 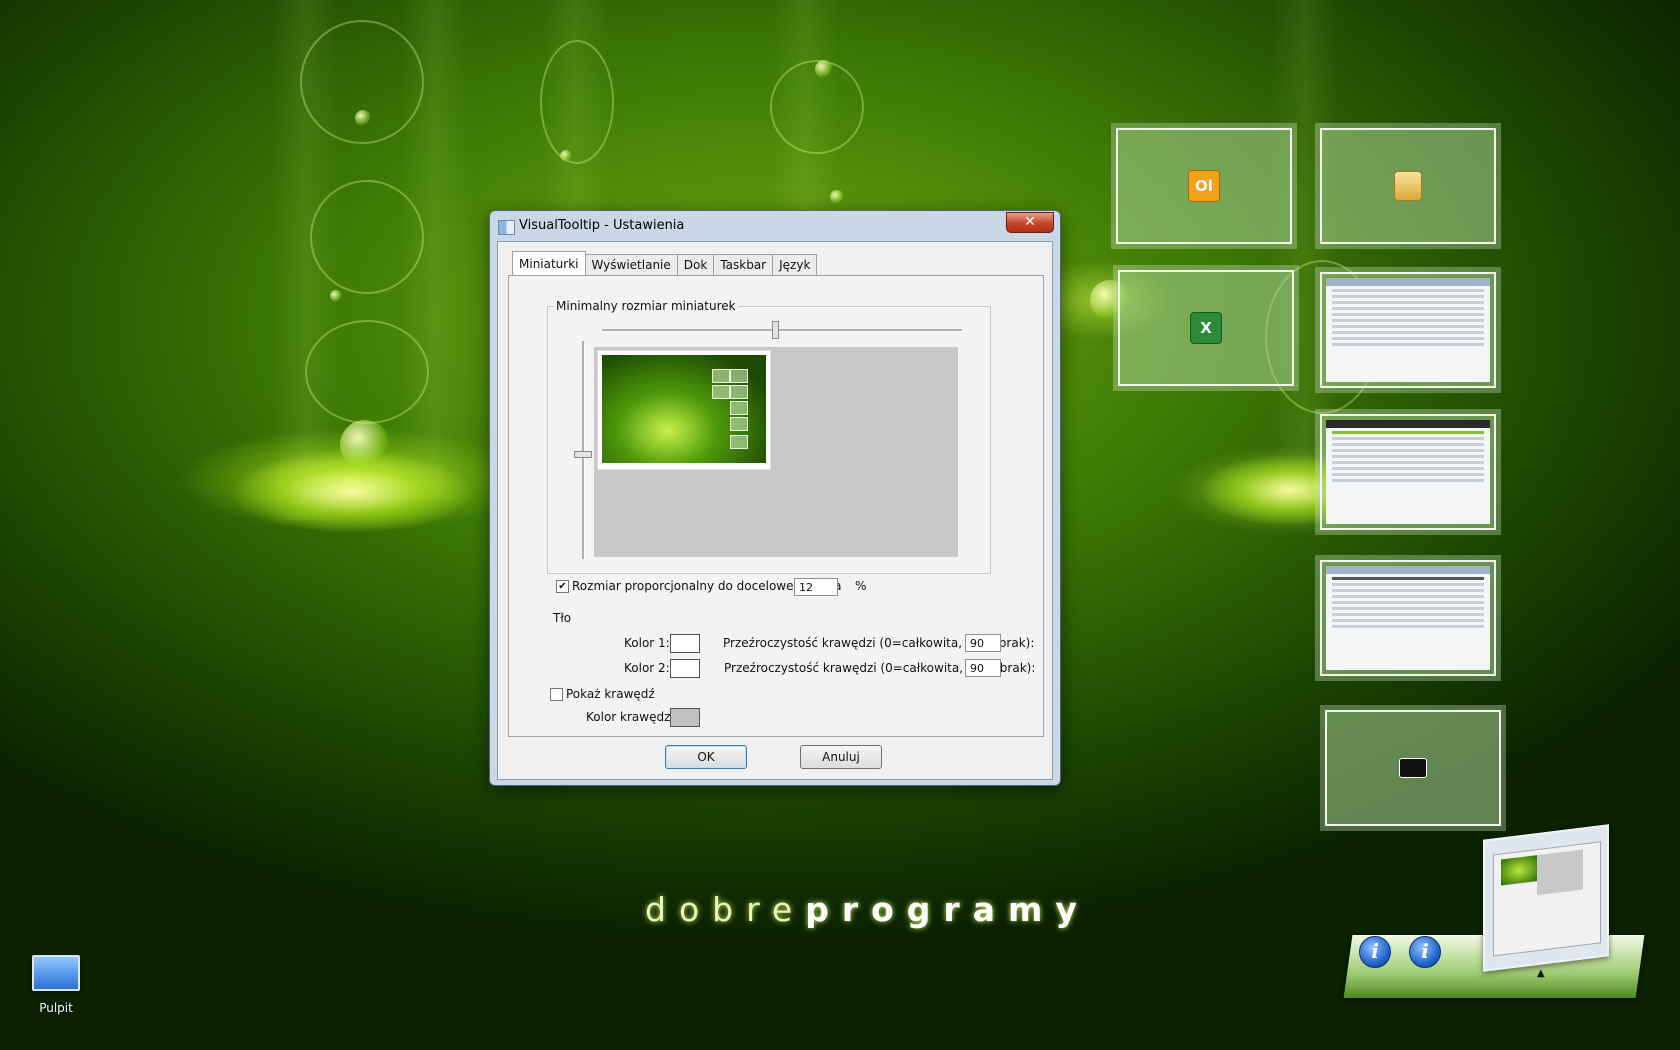 I want to click on thumbnail-outlook: Ol, so click(x=1204, y=186).